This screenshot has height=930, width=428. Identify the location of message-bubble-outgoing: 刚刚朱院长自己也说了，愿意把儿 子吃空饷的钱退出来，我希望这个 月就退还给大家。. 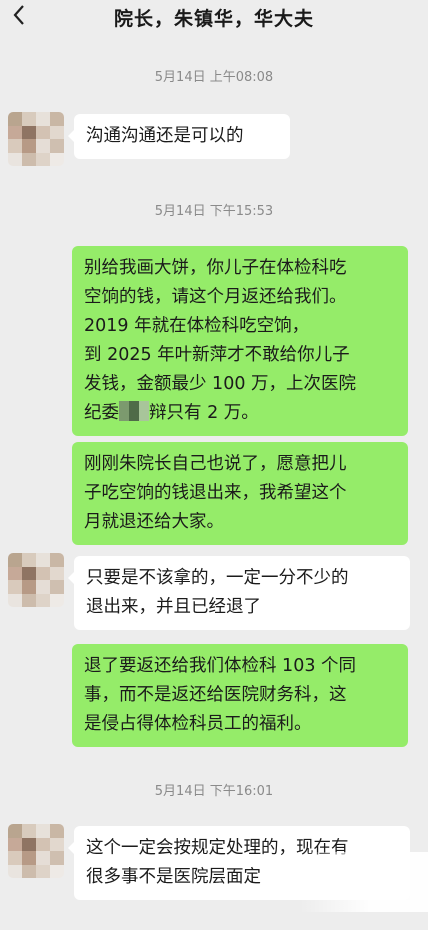
(240, 493).